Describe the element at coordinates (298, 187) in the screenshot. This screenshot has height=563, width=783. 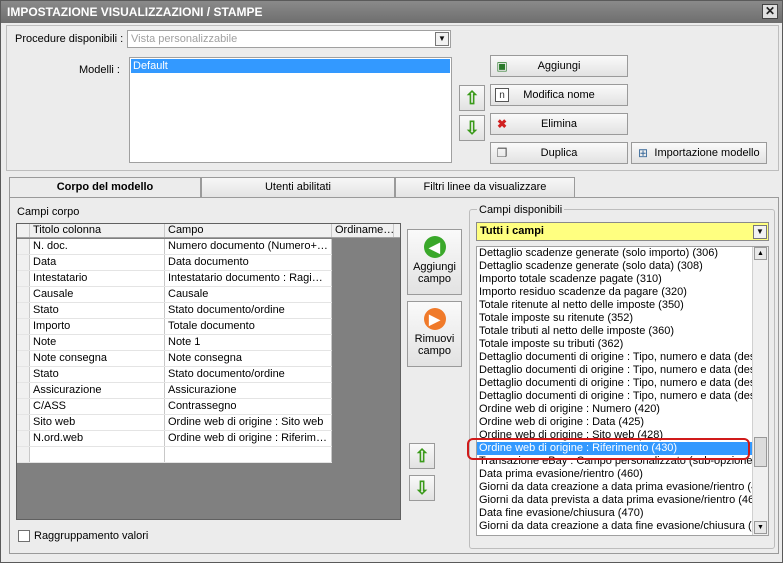
I see `tab-utenti: Utenti abilitati` at that location.